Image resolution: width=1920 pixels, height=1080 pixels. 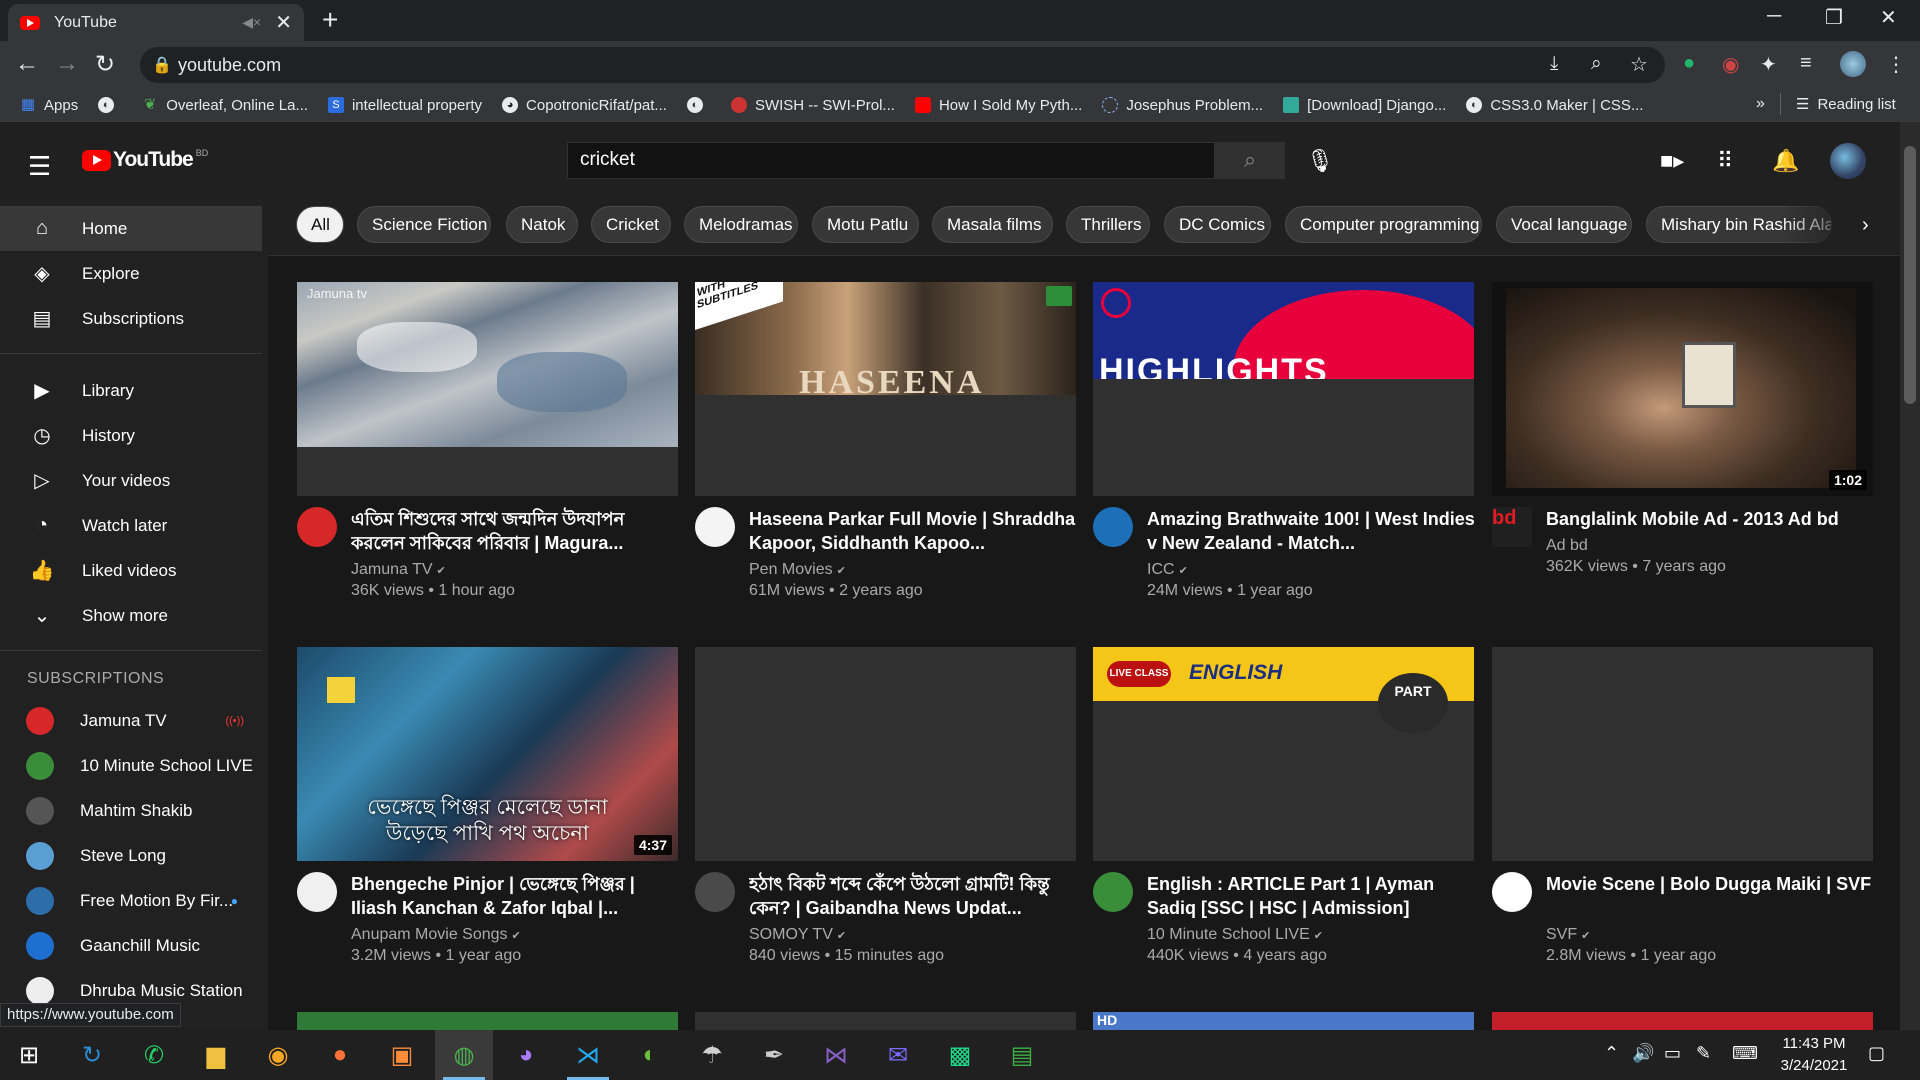 I want to click on channel-name: Ad bd, so click(x=1567, y=546).